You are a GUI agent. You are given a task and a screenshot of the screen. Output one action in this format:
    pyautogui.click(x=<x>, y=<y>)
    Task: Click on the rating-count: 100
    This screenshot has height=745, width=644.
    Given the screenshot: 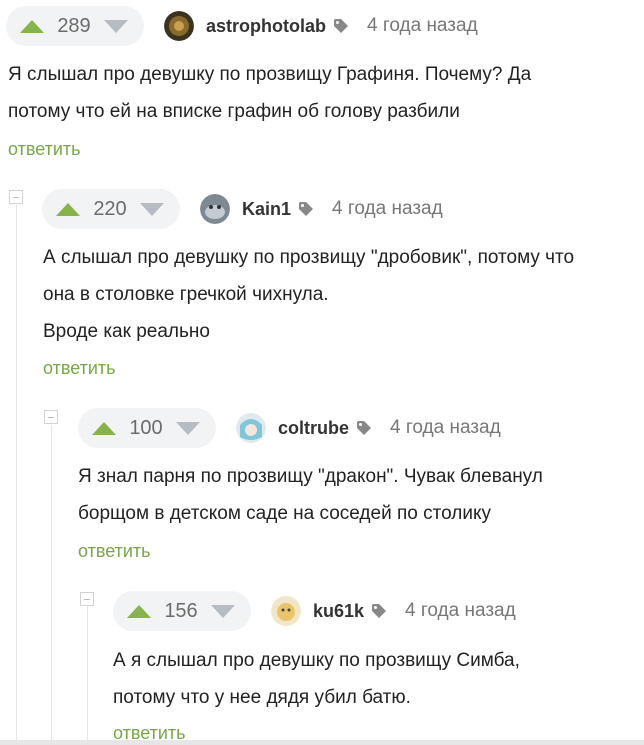 What is the action you would take?
    pyautogui.click(x=146, y=427)
    